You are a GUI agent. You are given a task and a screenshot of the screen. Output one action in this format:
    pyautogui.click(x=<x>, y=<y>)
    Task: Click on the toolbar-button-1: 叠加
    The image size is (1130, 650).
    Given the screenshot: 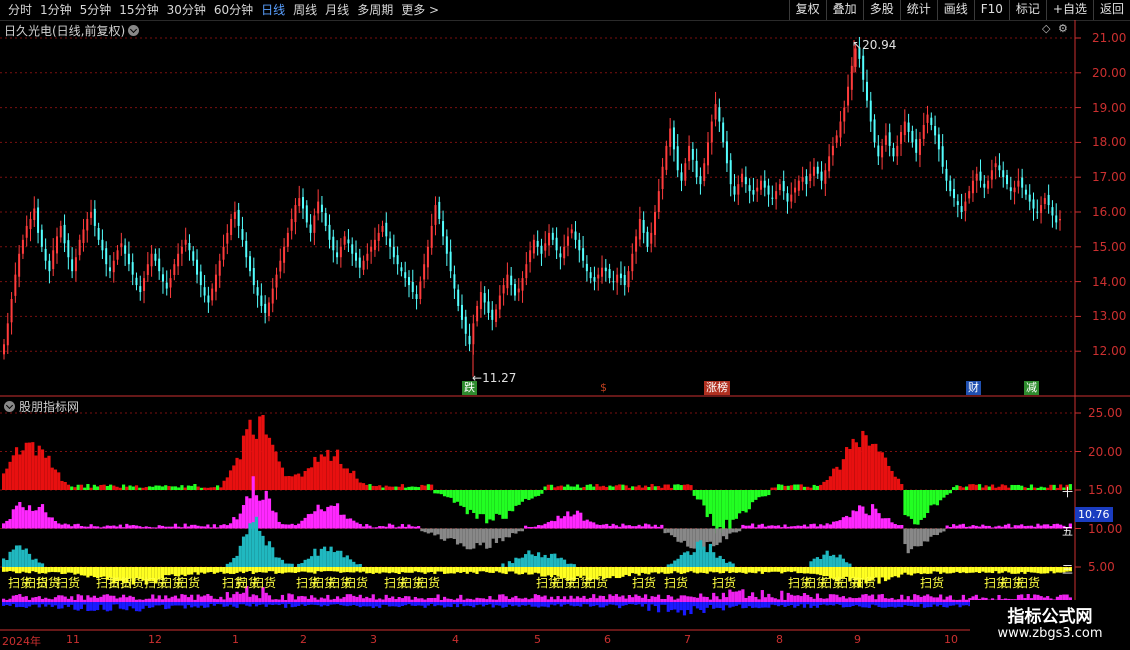 What is the action you would take?
    pyautogui.click(x=844, y=10)
    